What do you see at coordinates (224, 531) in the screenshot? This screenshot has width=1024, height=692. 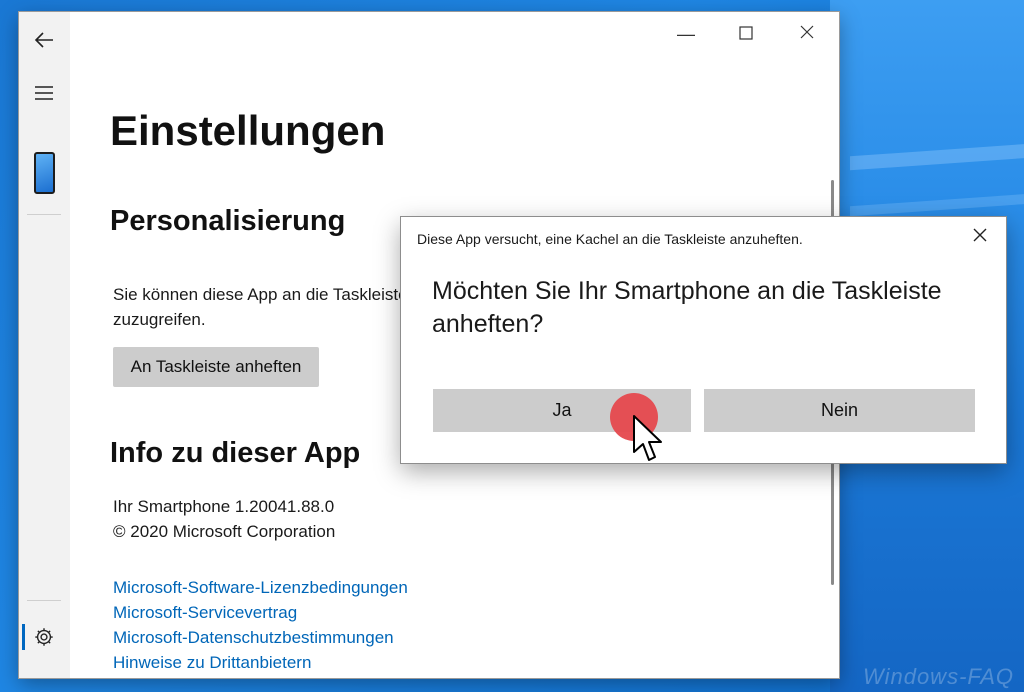 I see `copyright-text: © 2020 Microsoft Corporation` at bounding box center [224, 531].